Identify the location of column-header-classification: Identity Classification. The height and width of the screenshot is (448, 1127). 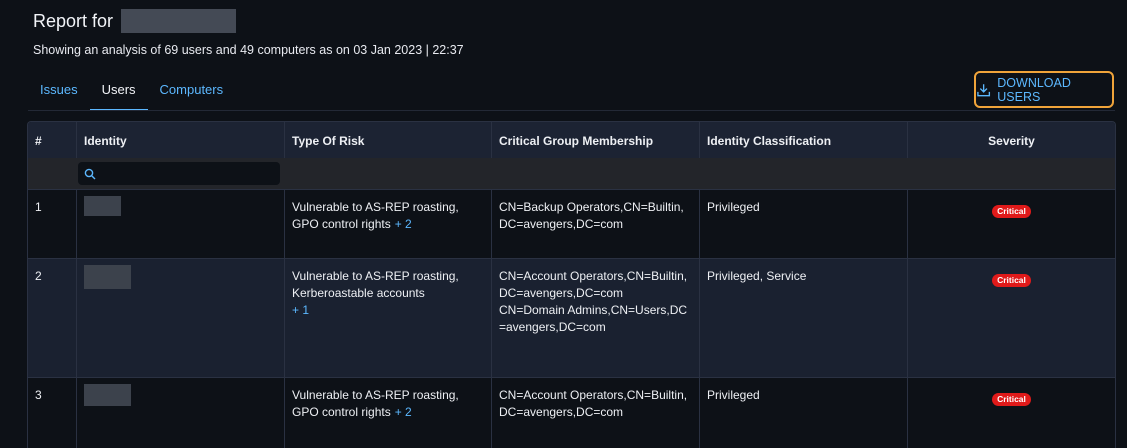
(804, 140).